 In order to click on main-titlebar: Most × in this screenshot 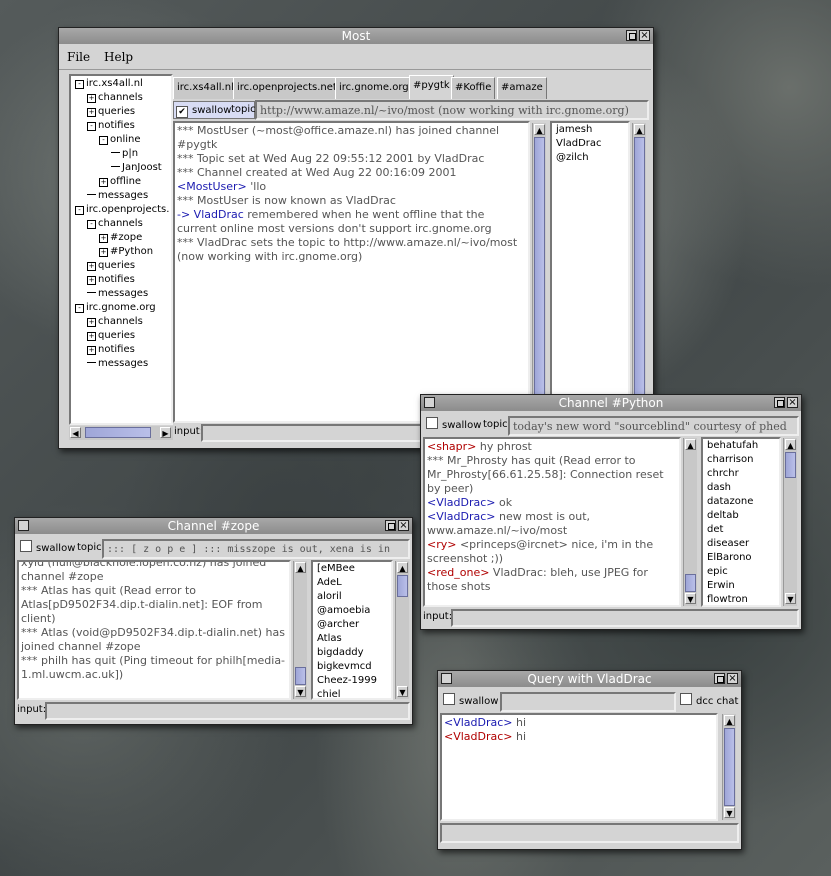, I will do `click(356, 36)`.